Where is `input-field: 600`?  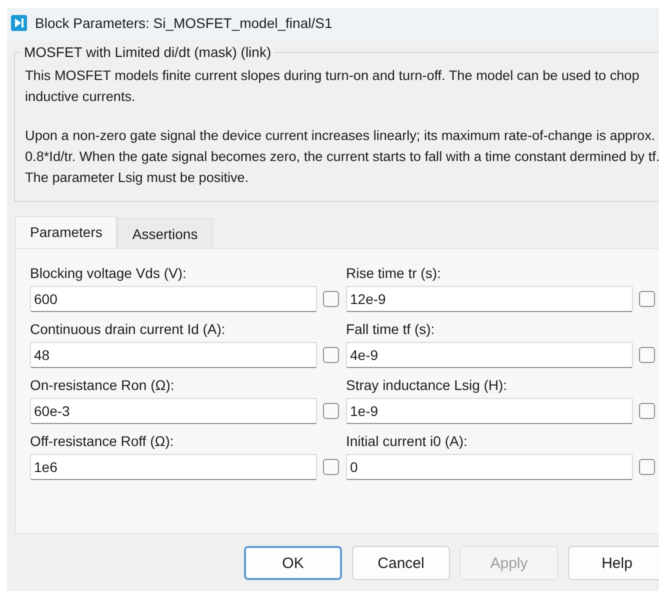 input-field: 600 is located at coordinates (173, 299).